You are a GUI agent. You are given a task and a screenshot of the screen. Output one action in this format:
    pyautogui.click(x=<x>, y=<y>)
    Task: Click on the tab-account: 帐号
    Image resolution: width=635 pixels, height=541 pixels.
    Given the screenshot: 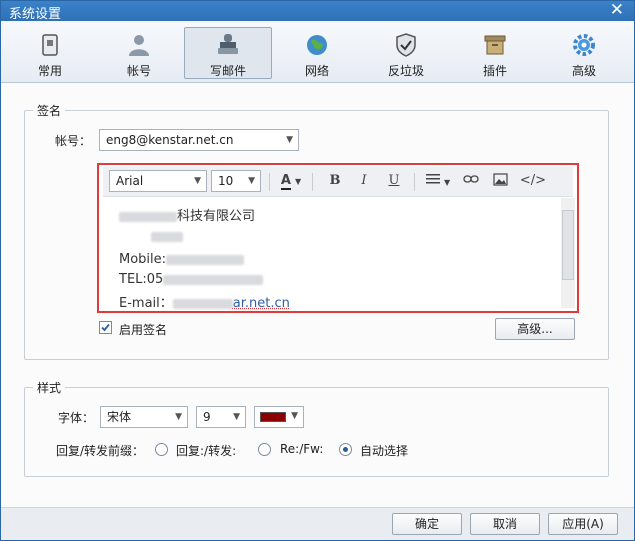 What is the action you would take?
    pyautogui.click(x=139, y=53)
    